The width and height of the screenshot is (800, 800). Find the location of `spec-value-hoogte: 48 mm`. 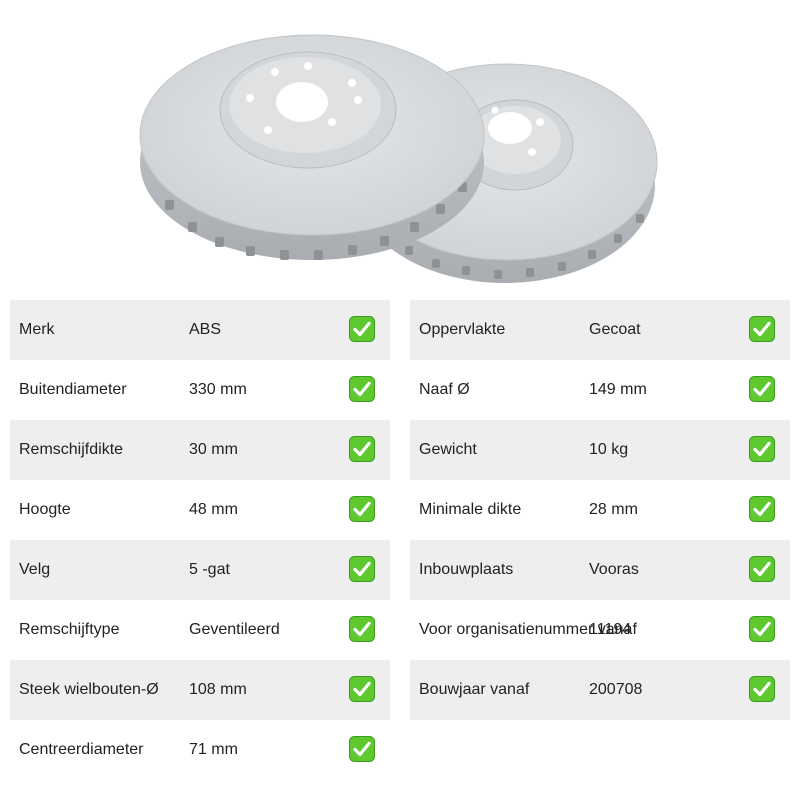

spec-value-hoogte: 48 mm is located at coordinates (213, 509).